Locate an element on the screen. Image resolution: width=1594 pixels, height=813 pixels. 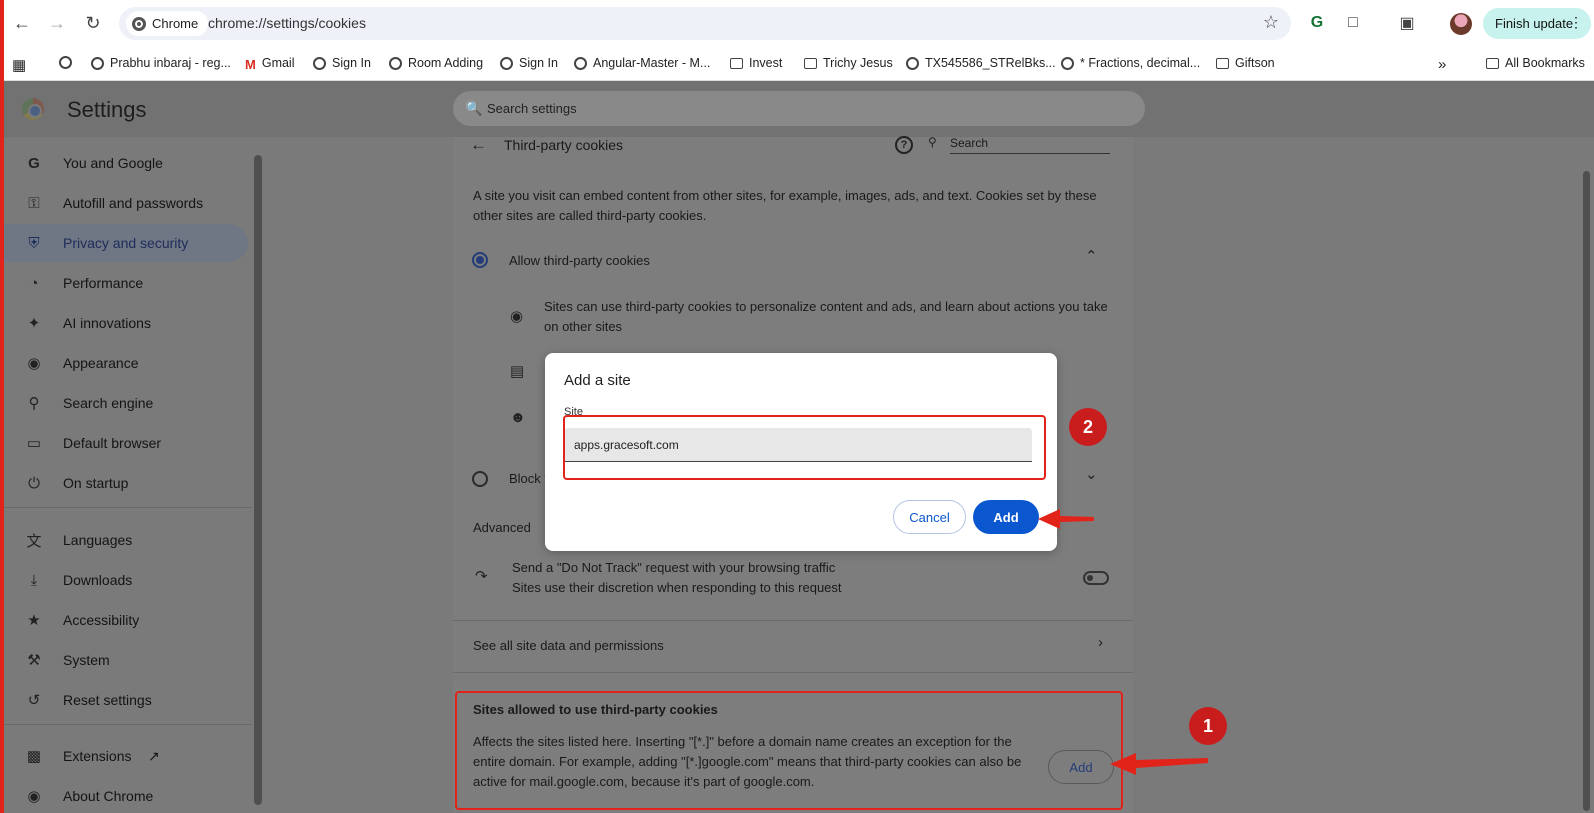
kebab-menu-icon: ⋮ is located at coordinates (1576, 22).